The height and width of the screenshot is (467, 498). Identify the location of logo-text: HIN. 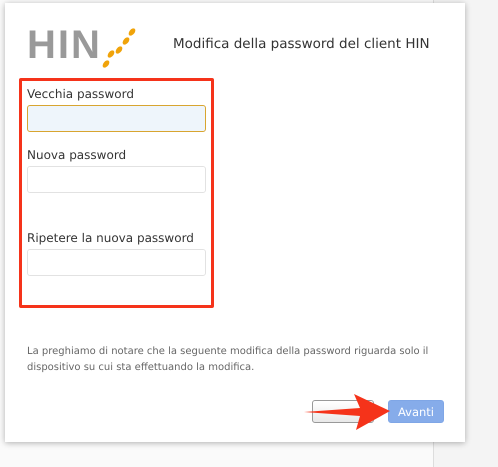
(64, 45).